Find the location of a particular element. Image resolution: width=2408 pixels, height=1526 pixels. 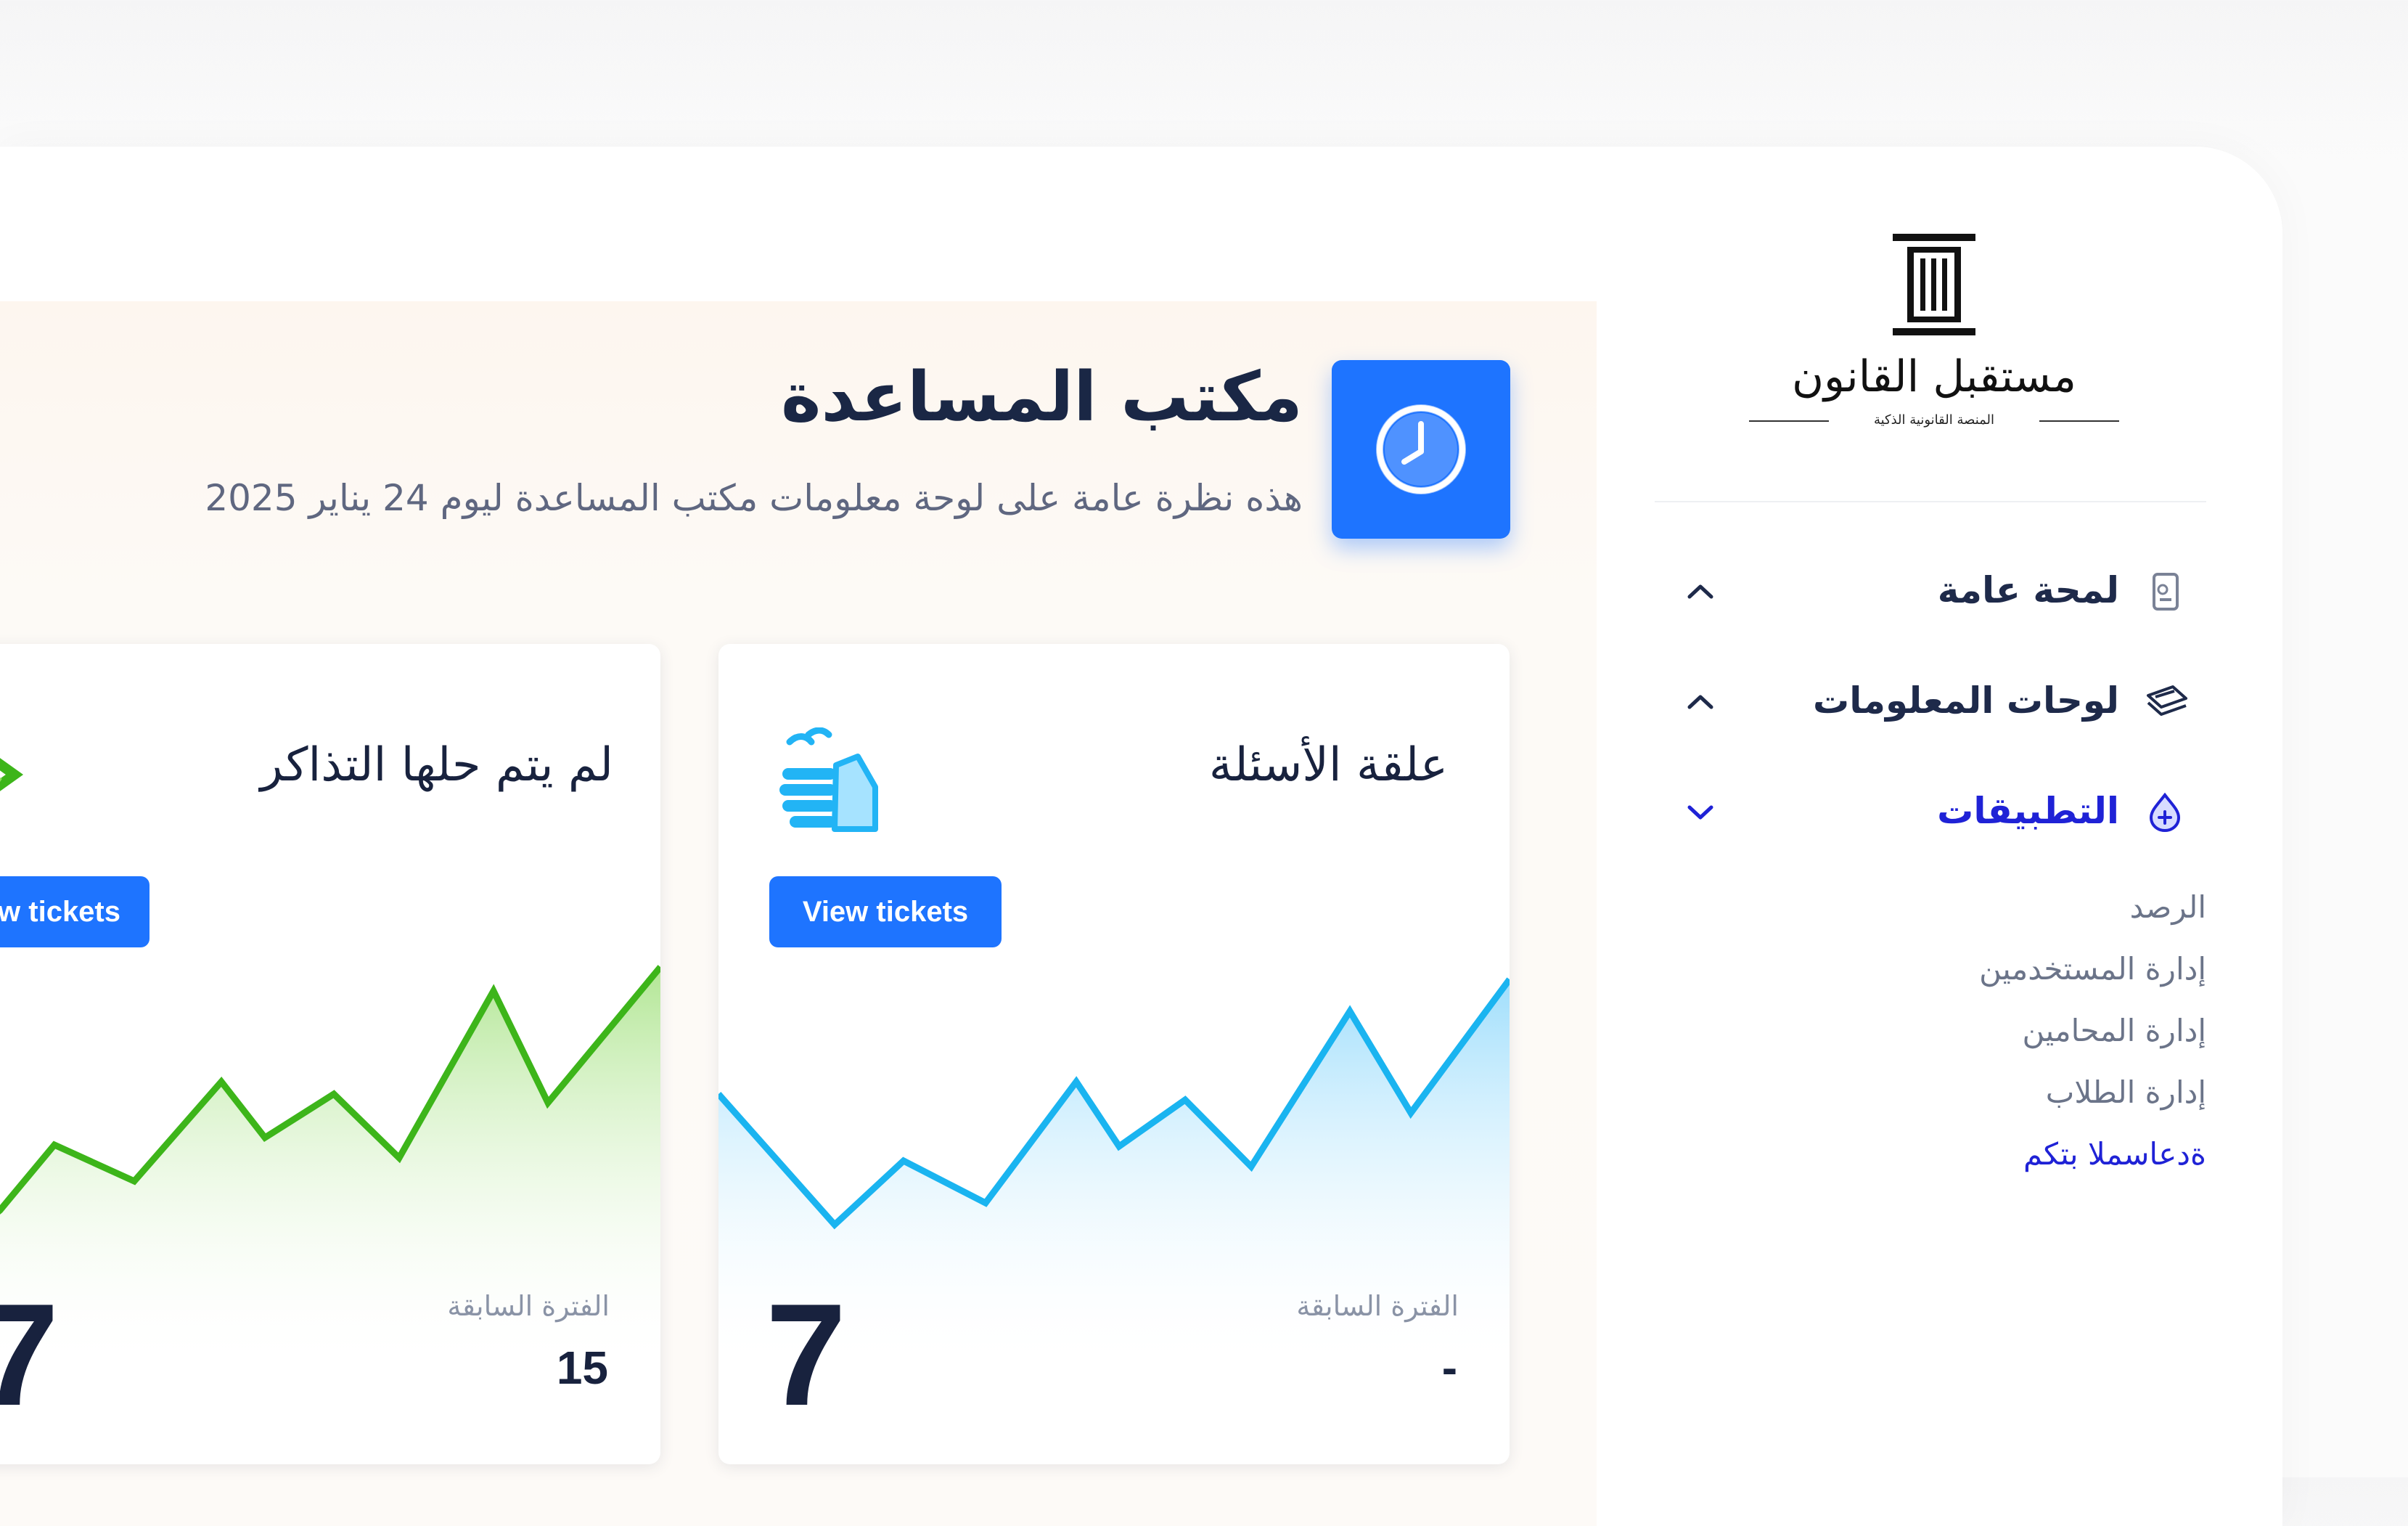

sidebar-item-overview: لمحة عامة is located at coordinates (1934, 591).